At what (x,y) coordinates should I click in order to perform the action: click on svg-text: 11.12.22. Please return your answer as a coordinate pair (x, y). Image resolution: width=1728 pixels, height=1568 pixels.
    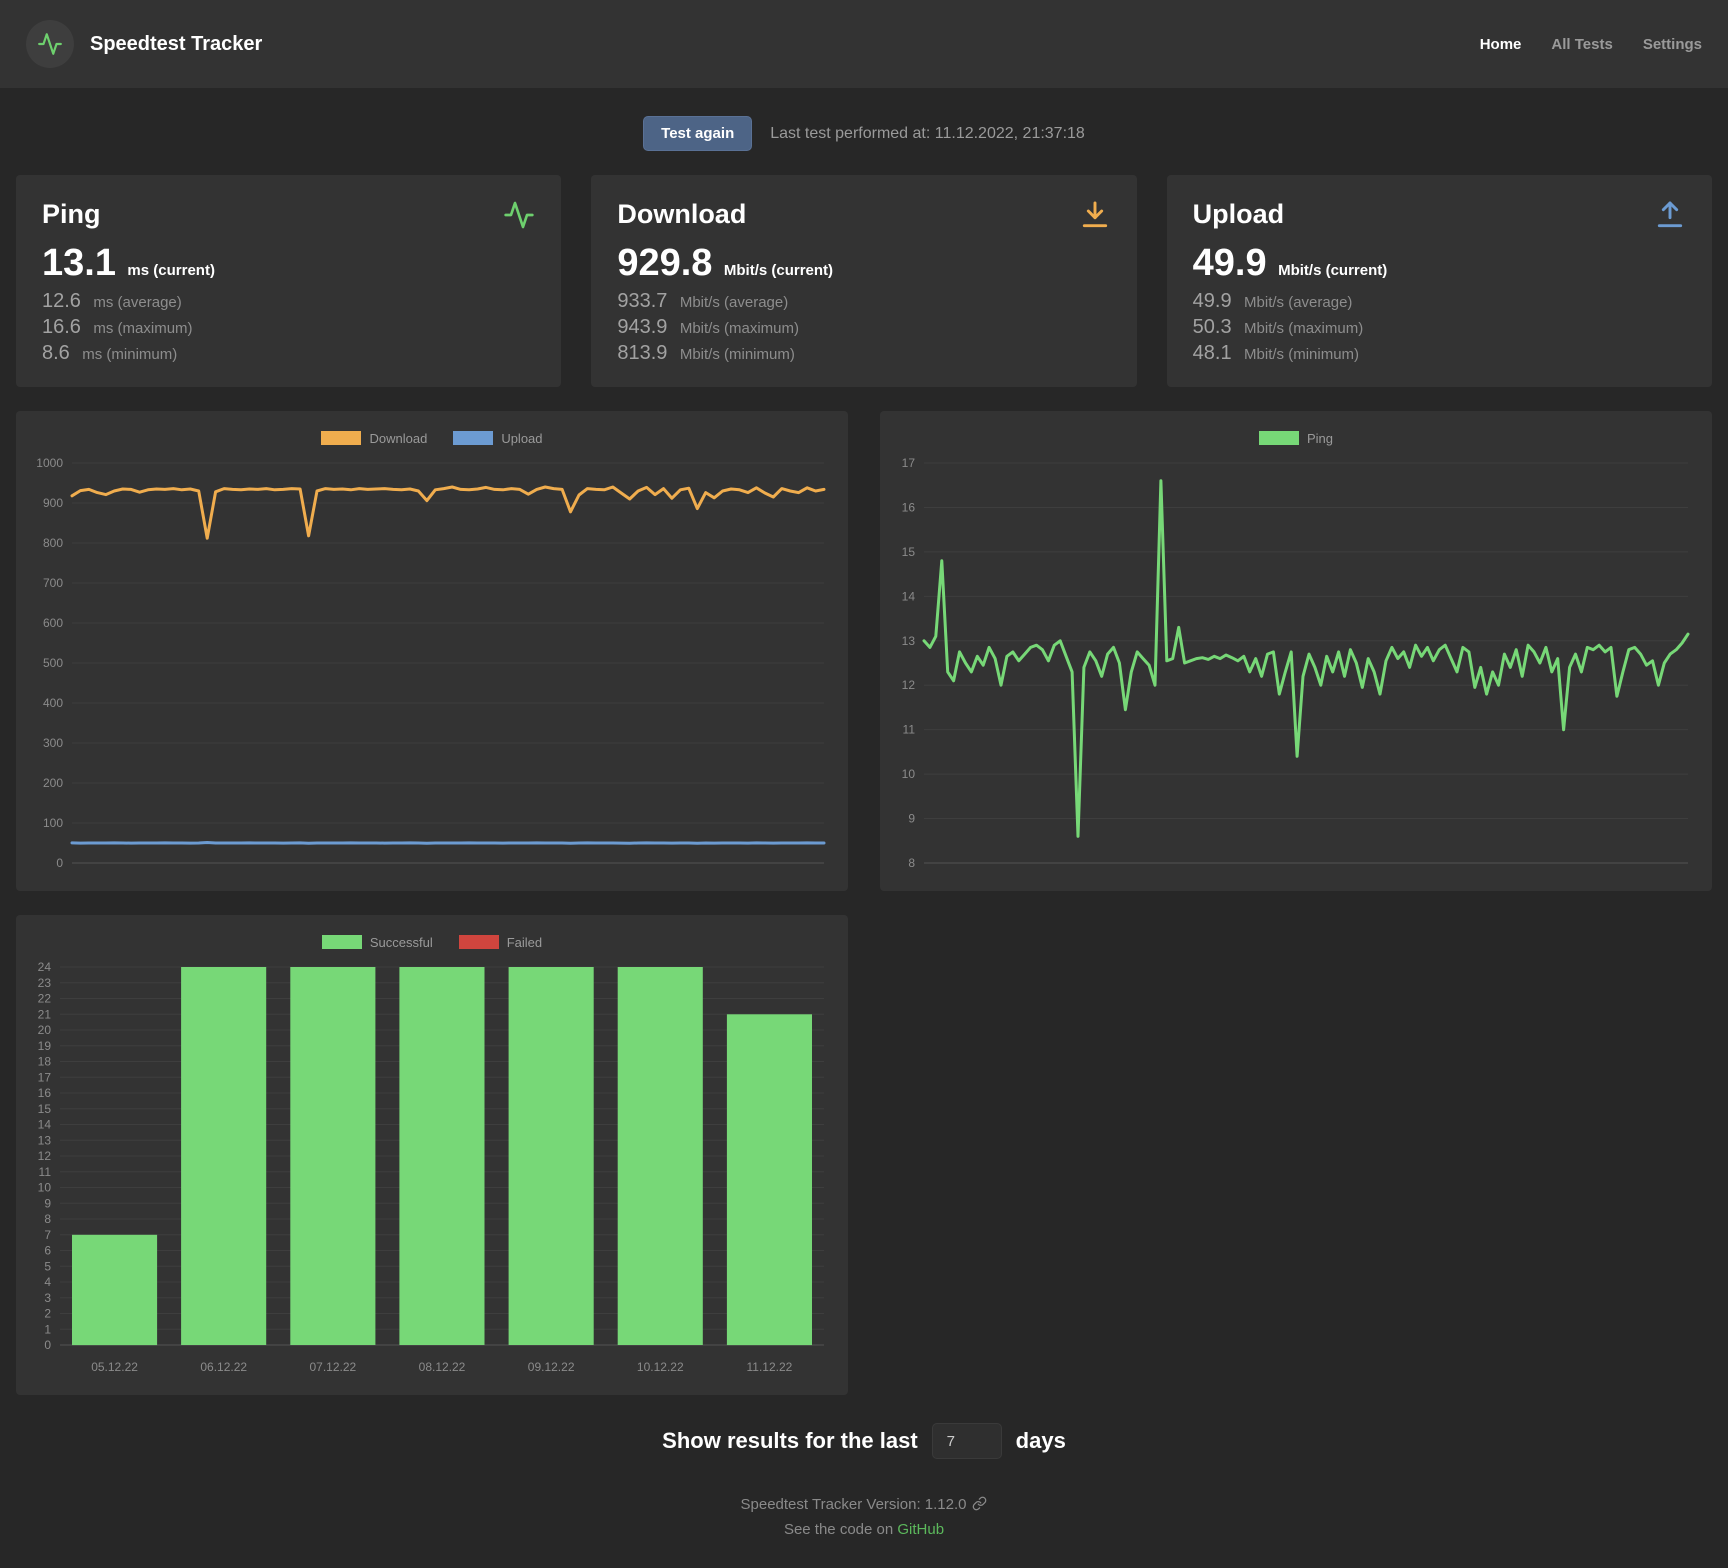
    Looking at the image, I should click on (770, 1367).